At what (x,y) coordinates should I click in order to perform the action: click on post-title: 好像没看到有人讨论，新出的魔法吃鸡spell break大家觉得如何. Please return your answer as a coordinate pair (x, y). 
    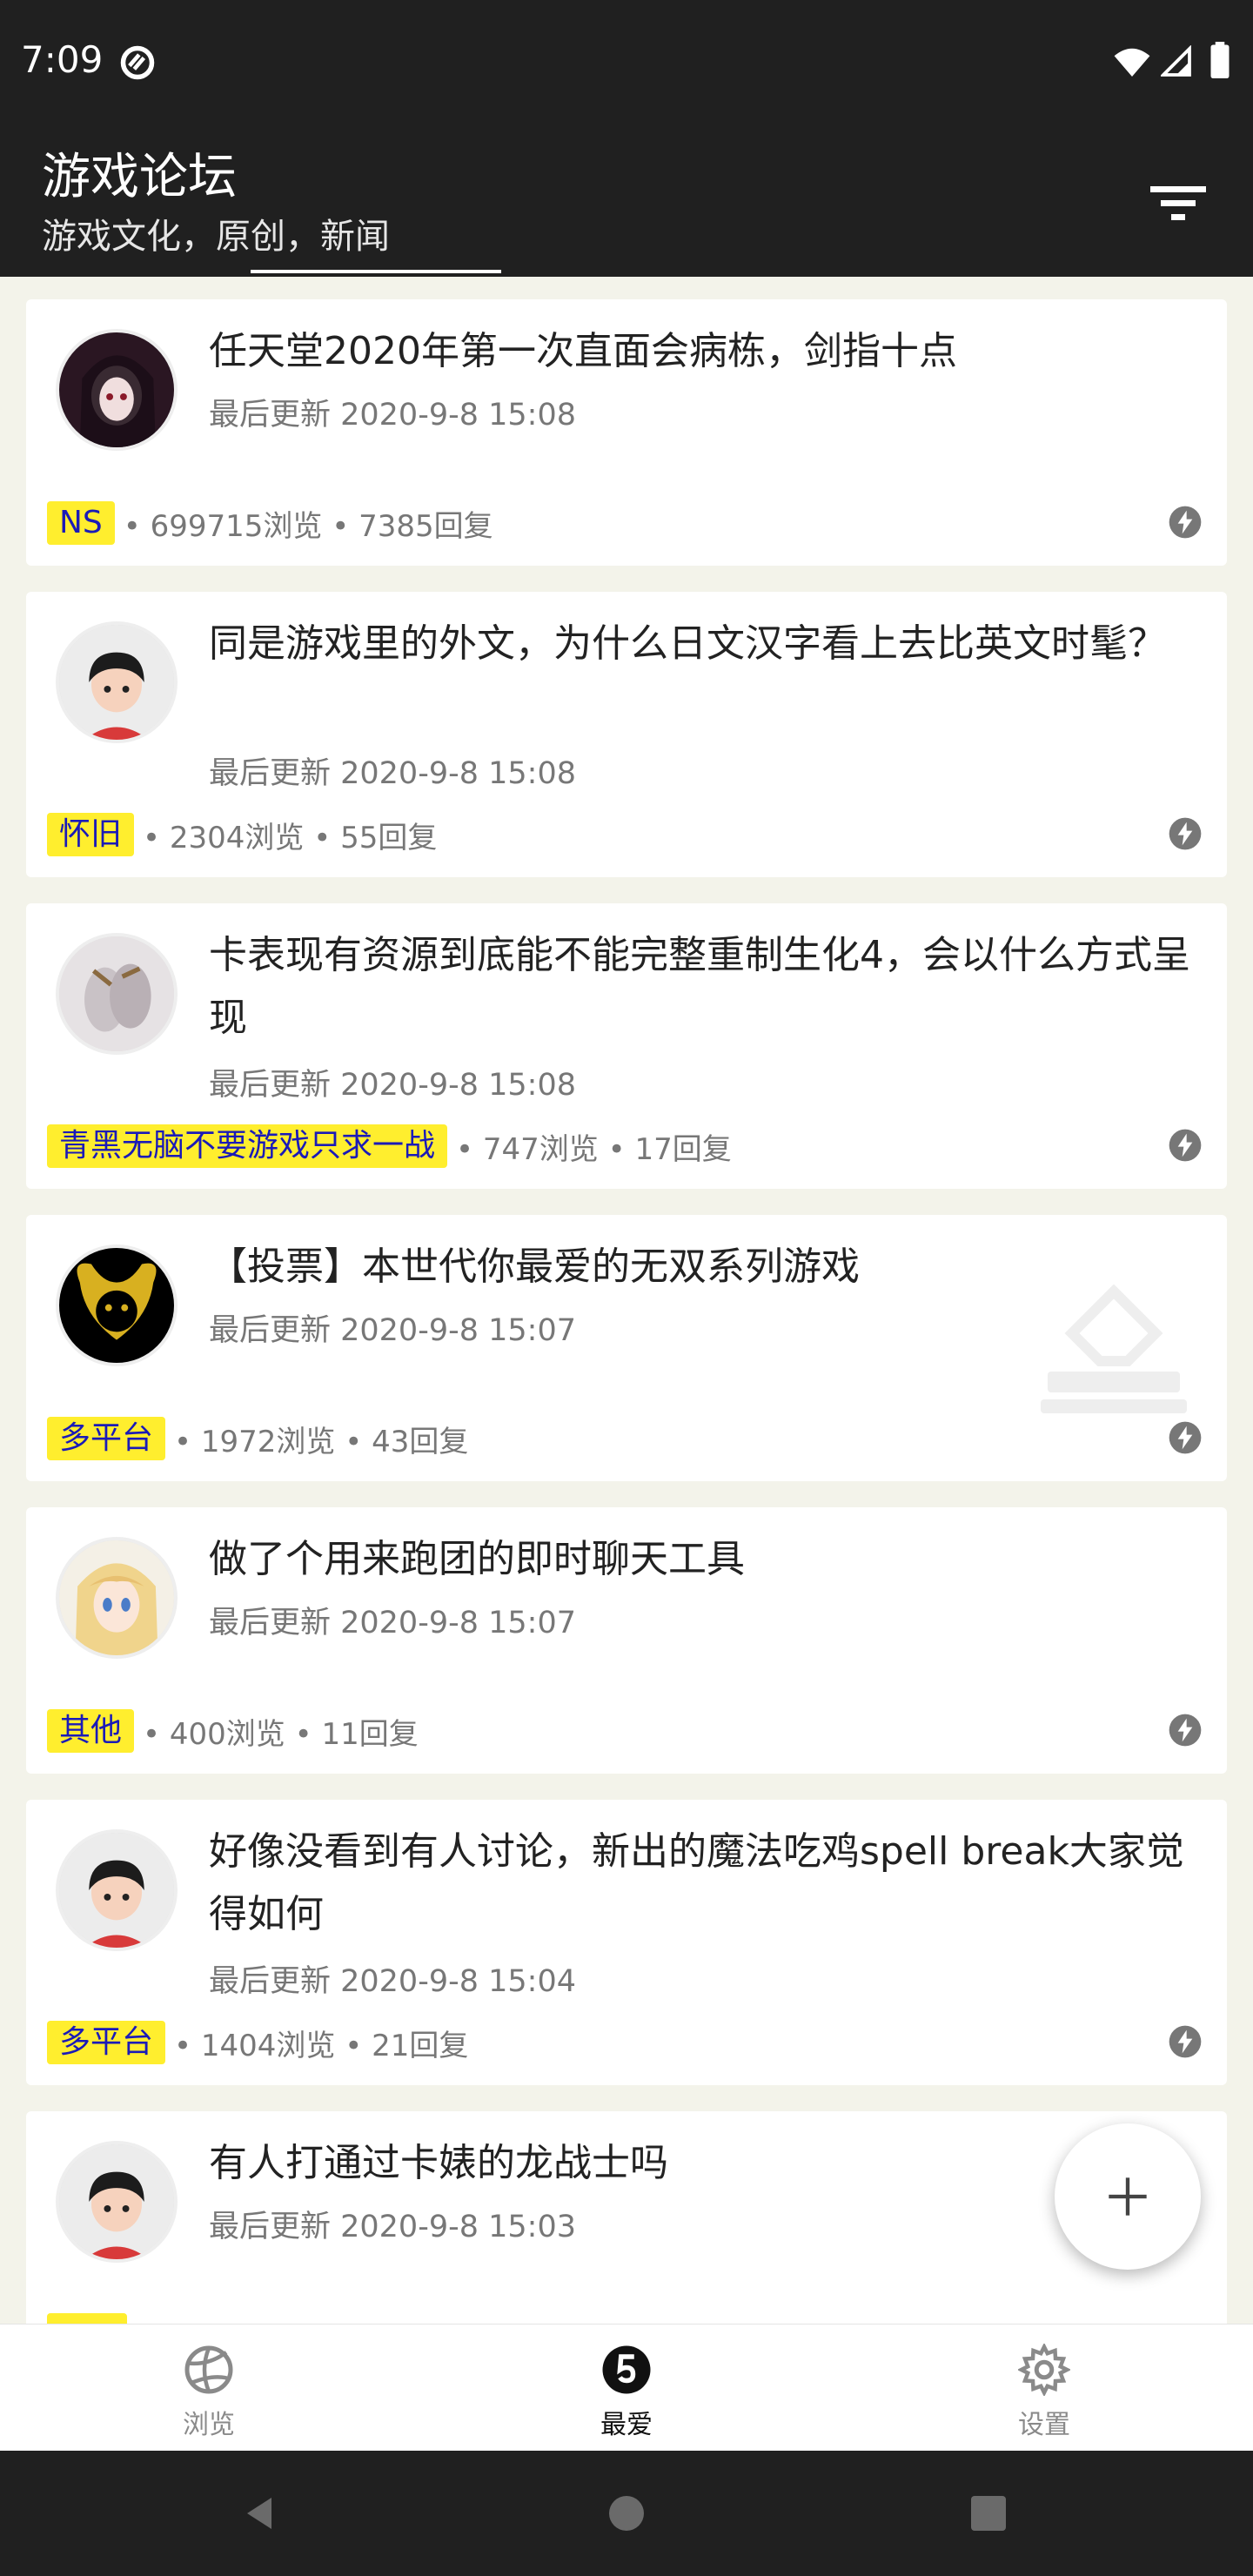
    Looking at the image, I should click on (705, 1883).